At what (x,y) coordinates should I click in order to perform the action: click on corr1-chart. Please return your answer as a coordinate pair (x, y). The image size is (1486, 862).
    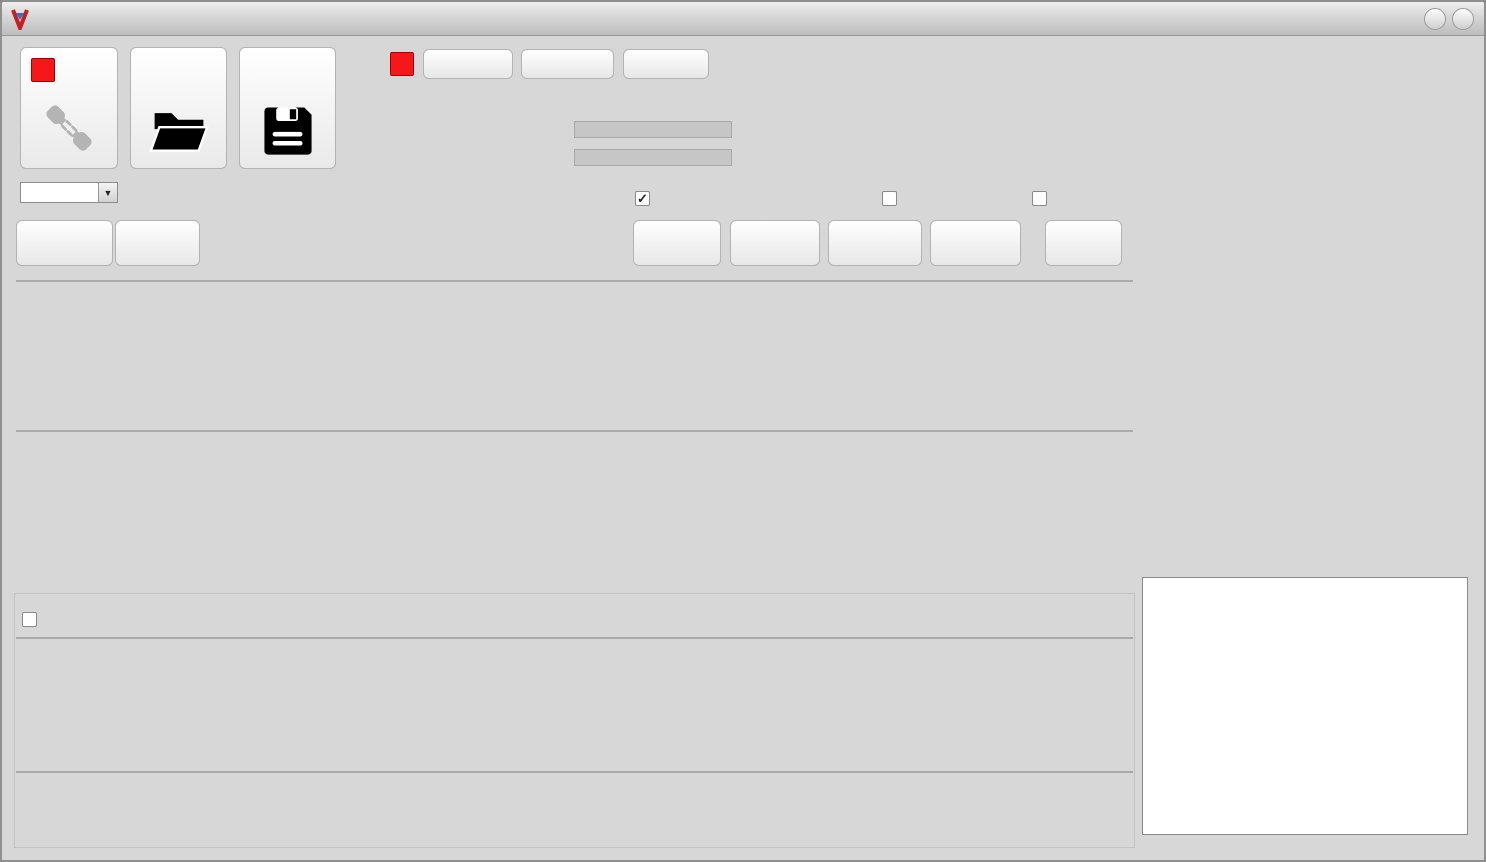
    Looking at the image, I should click on (1306, 344).